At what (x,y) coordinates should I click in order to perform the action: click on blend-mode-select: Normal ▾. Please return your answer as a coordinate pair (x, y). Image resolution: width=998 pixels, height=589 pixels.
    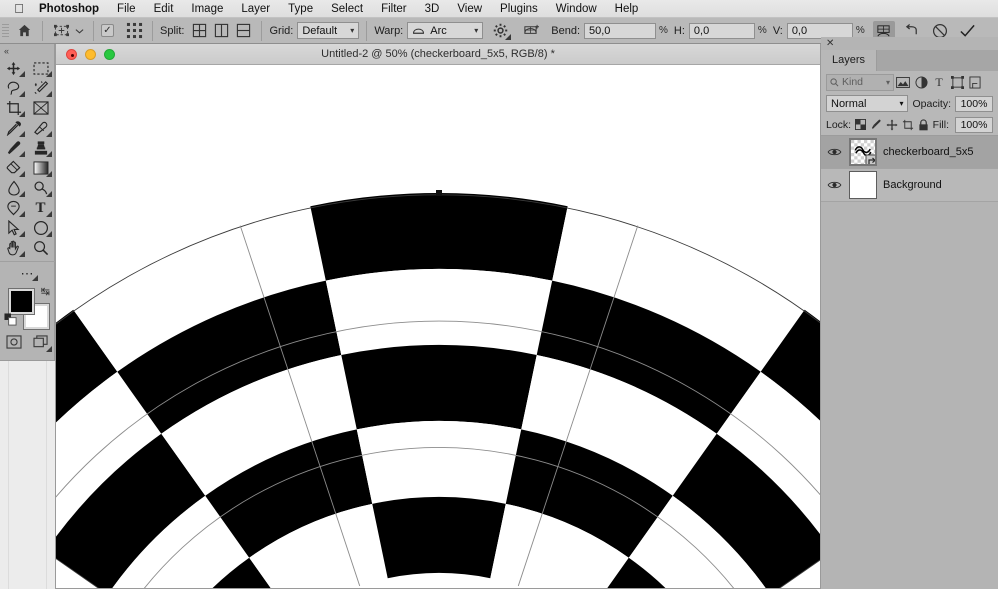
    Looking at the image, I should click on (867, 103).